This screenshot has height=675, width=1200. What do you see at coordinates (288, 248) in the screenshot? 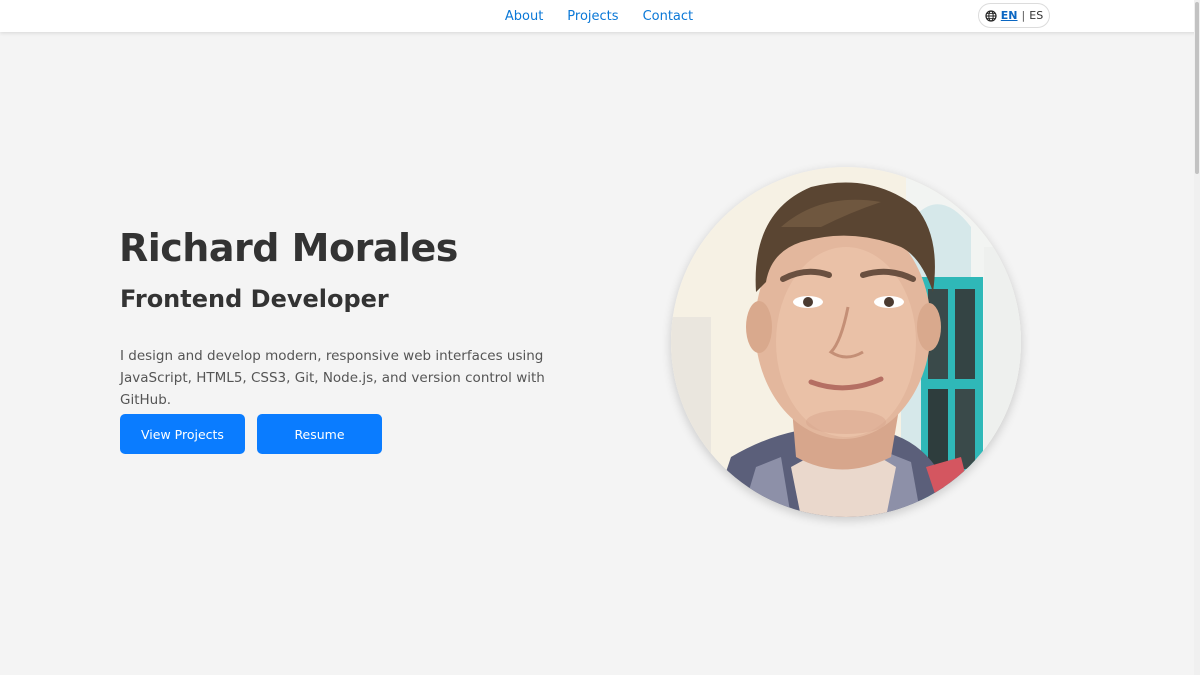
I see `hero-name: Richard Morales` at bounding box center [288, 248].